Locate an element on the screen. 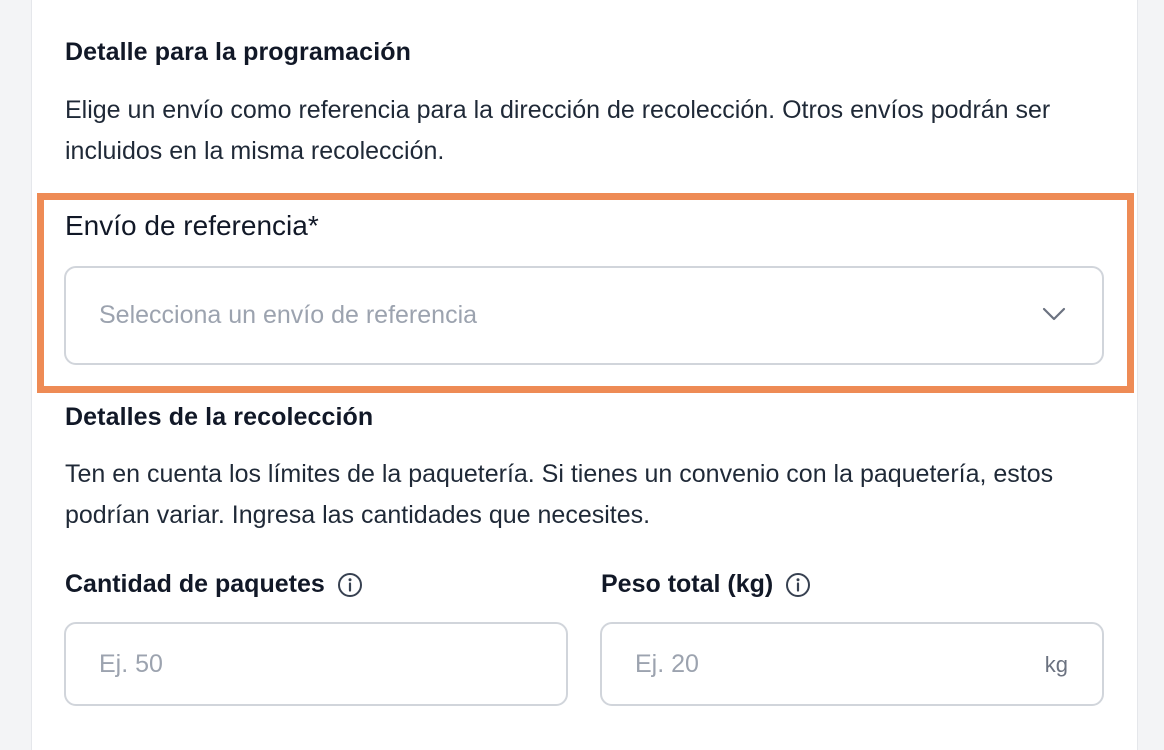 This screenshot has width=1164, height=750. total-weight-label-row: Peso total (kg) is located at coordinates (706, 584).